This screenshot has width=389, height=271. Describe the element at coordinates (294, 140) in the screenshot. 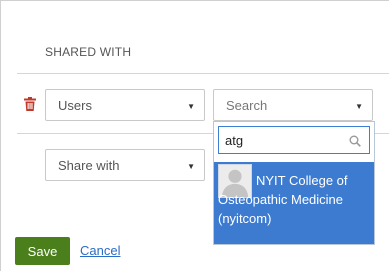

I see `dropdown-search-input: atg` at that location.